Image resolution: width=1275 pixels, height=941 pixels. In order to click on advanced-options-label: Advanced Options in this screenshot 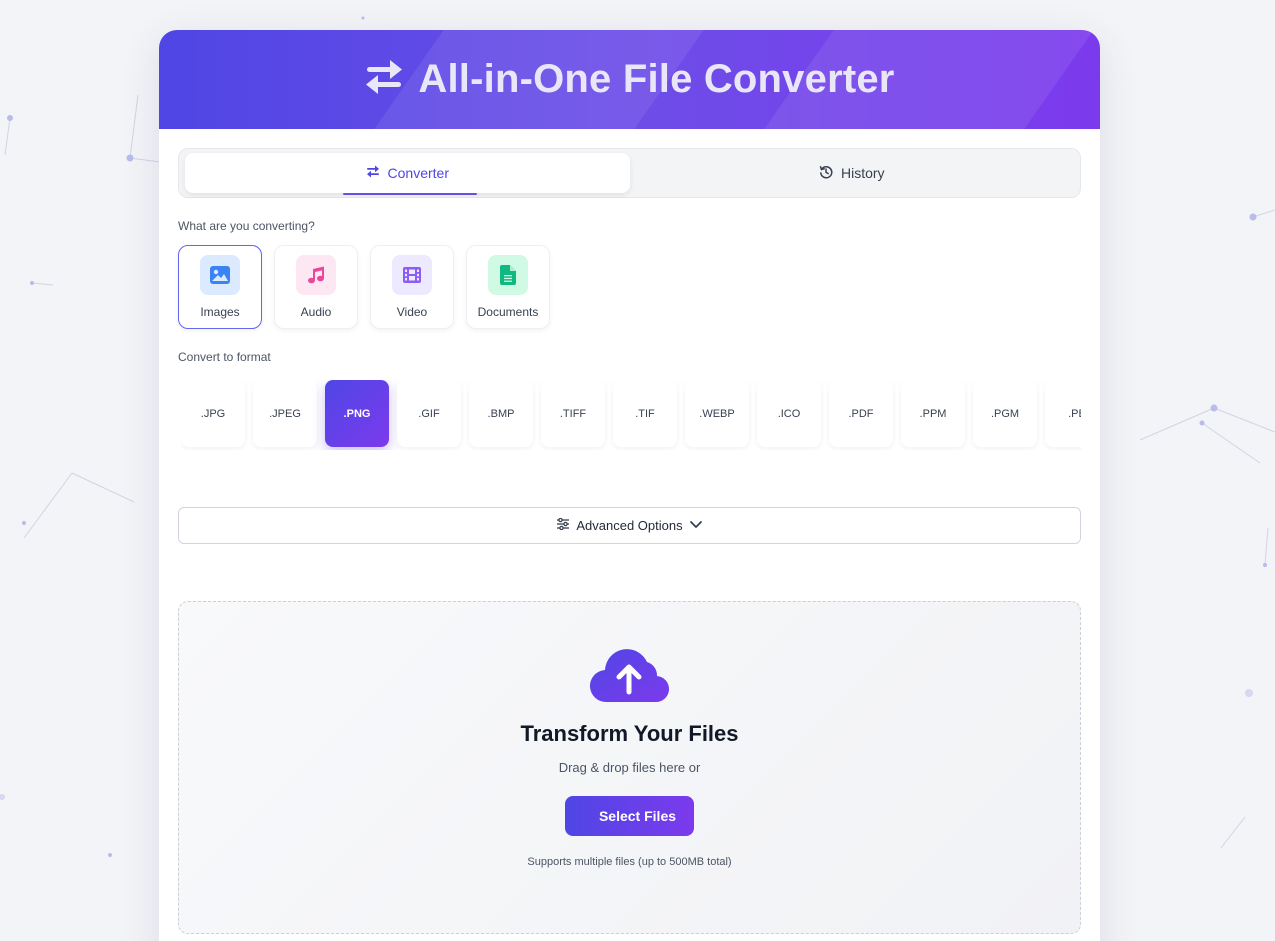, I will do `click(629, 525)`.